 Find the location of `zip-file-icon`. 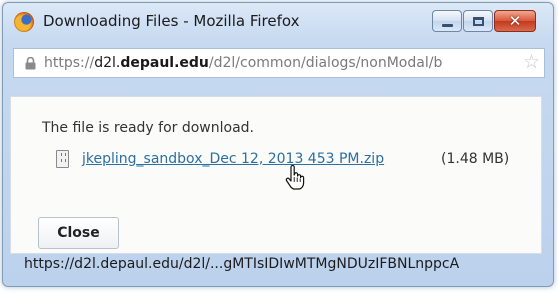

zip-file-icon is located at coordinates (62, 159).